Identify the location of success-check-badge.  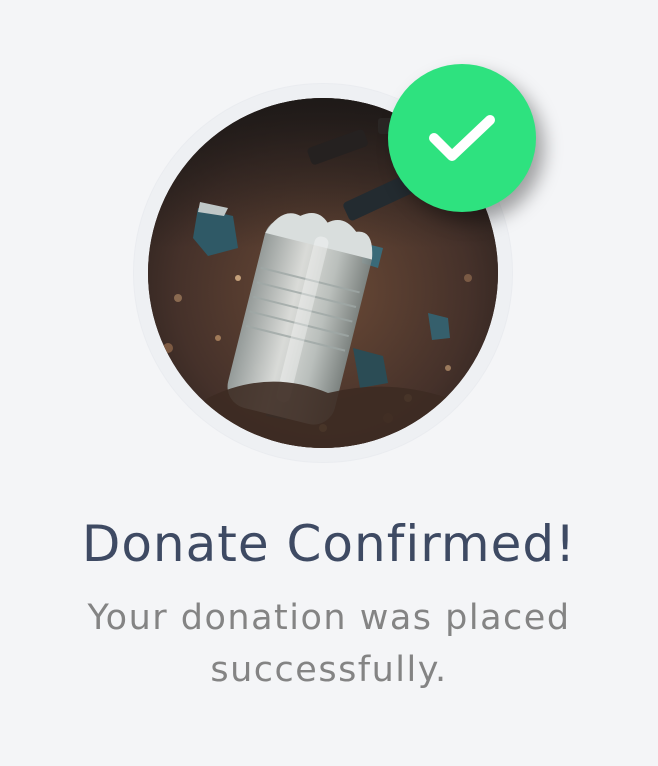
(462, 138).